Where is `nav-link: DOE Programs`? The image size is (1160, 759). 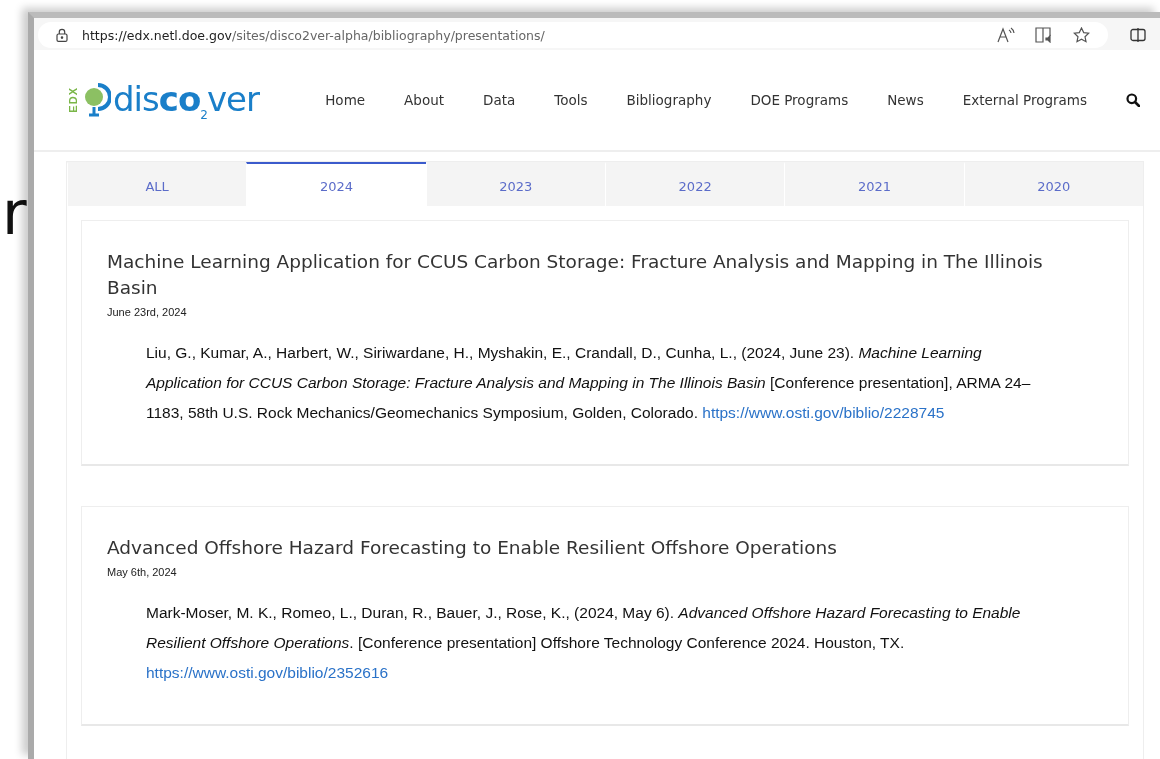 nav-link: DOE Programs is located at coordinates (799, 100).